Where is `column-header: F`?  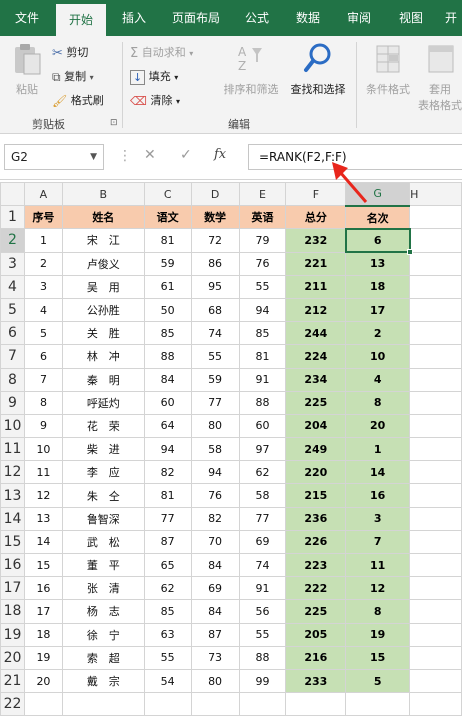
column-header: F is located at coordinates (316, 194).